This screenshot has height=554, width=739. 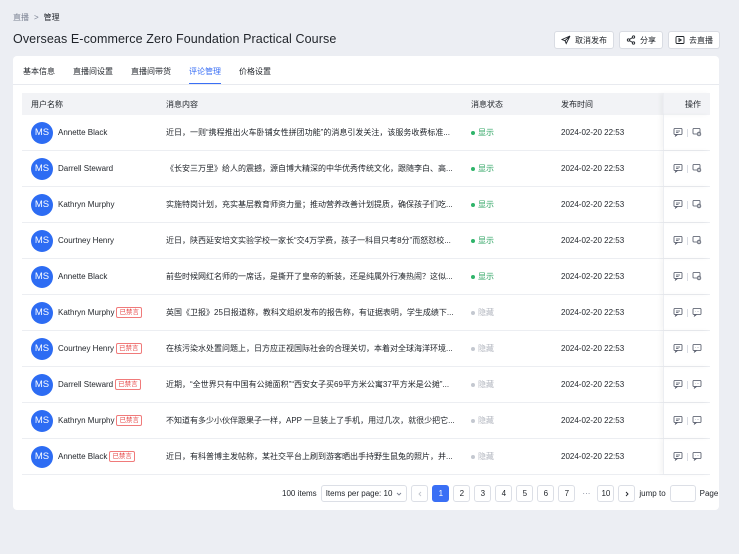 I want to click on page-number-button: 10, so click(x=606, y=493).